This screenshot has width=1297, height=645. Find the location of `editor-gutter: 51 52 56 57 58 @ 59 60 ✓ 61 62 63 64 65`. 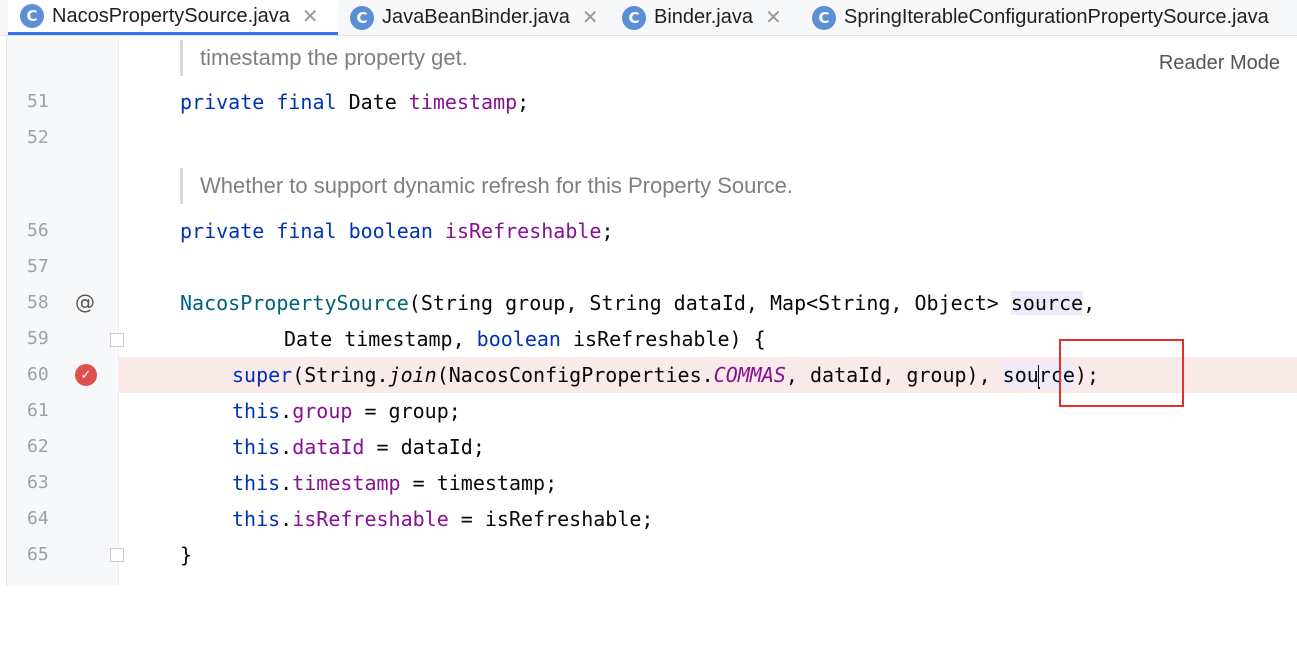

editor-gutter: 51 52 56 57 58 @ 59 60 ✓ 61 62 63 64 65 is located at coordinates (65, 311).